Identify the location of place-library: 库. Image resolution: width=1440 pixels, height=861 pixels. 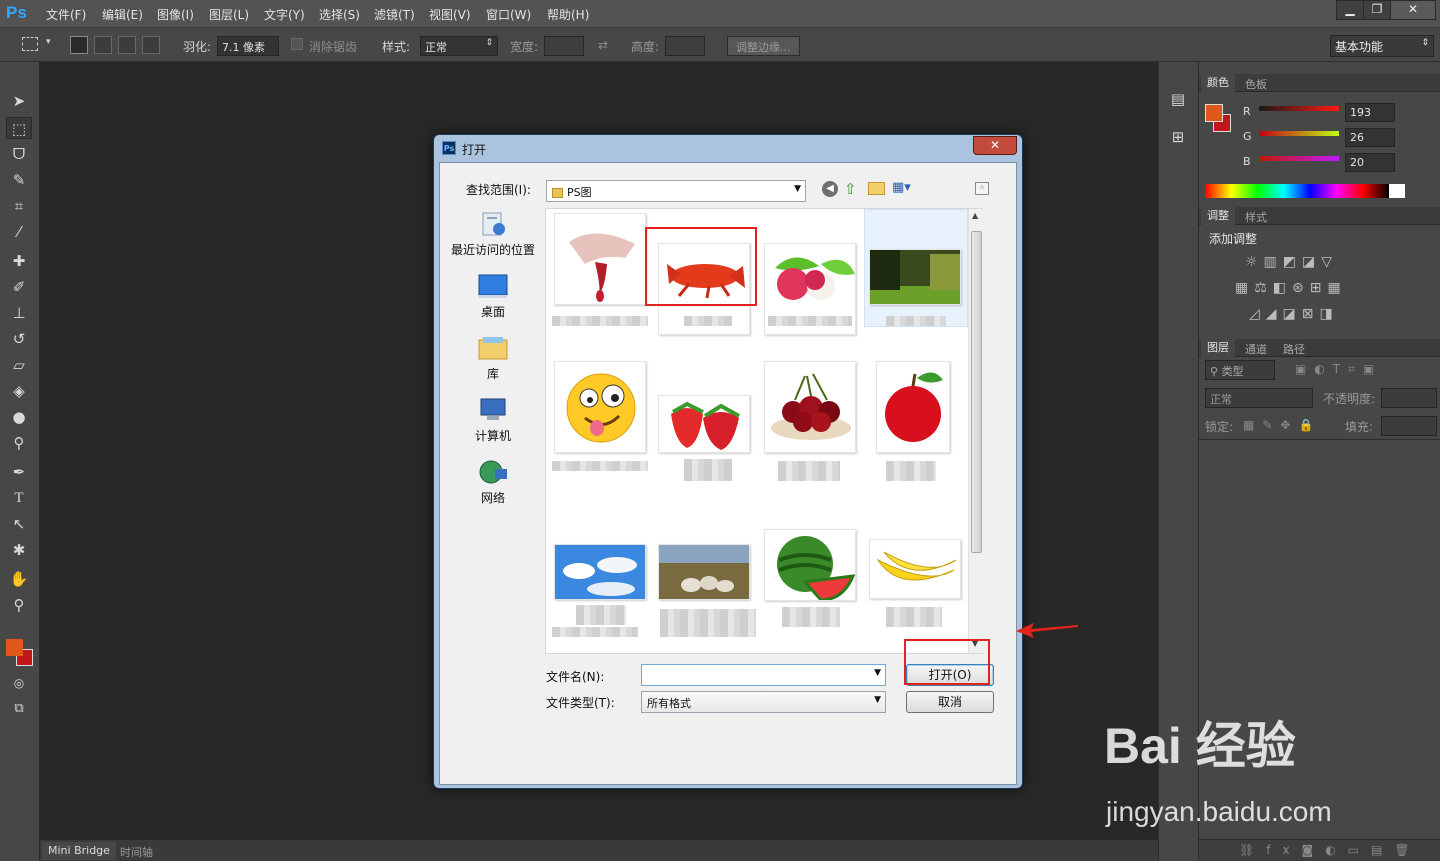
(493, 358).